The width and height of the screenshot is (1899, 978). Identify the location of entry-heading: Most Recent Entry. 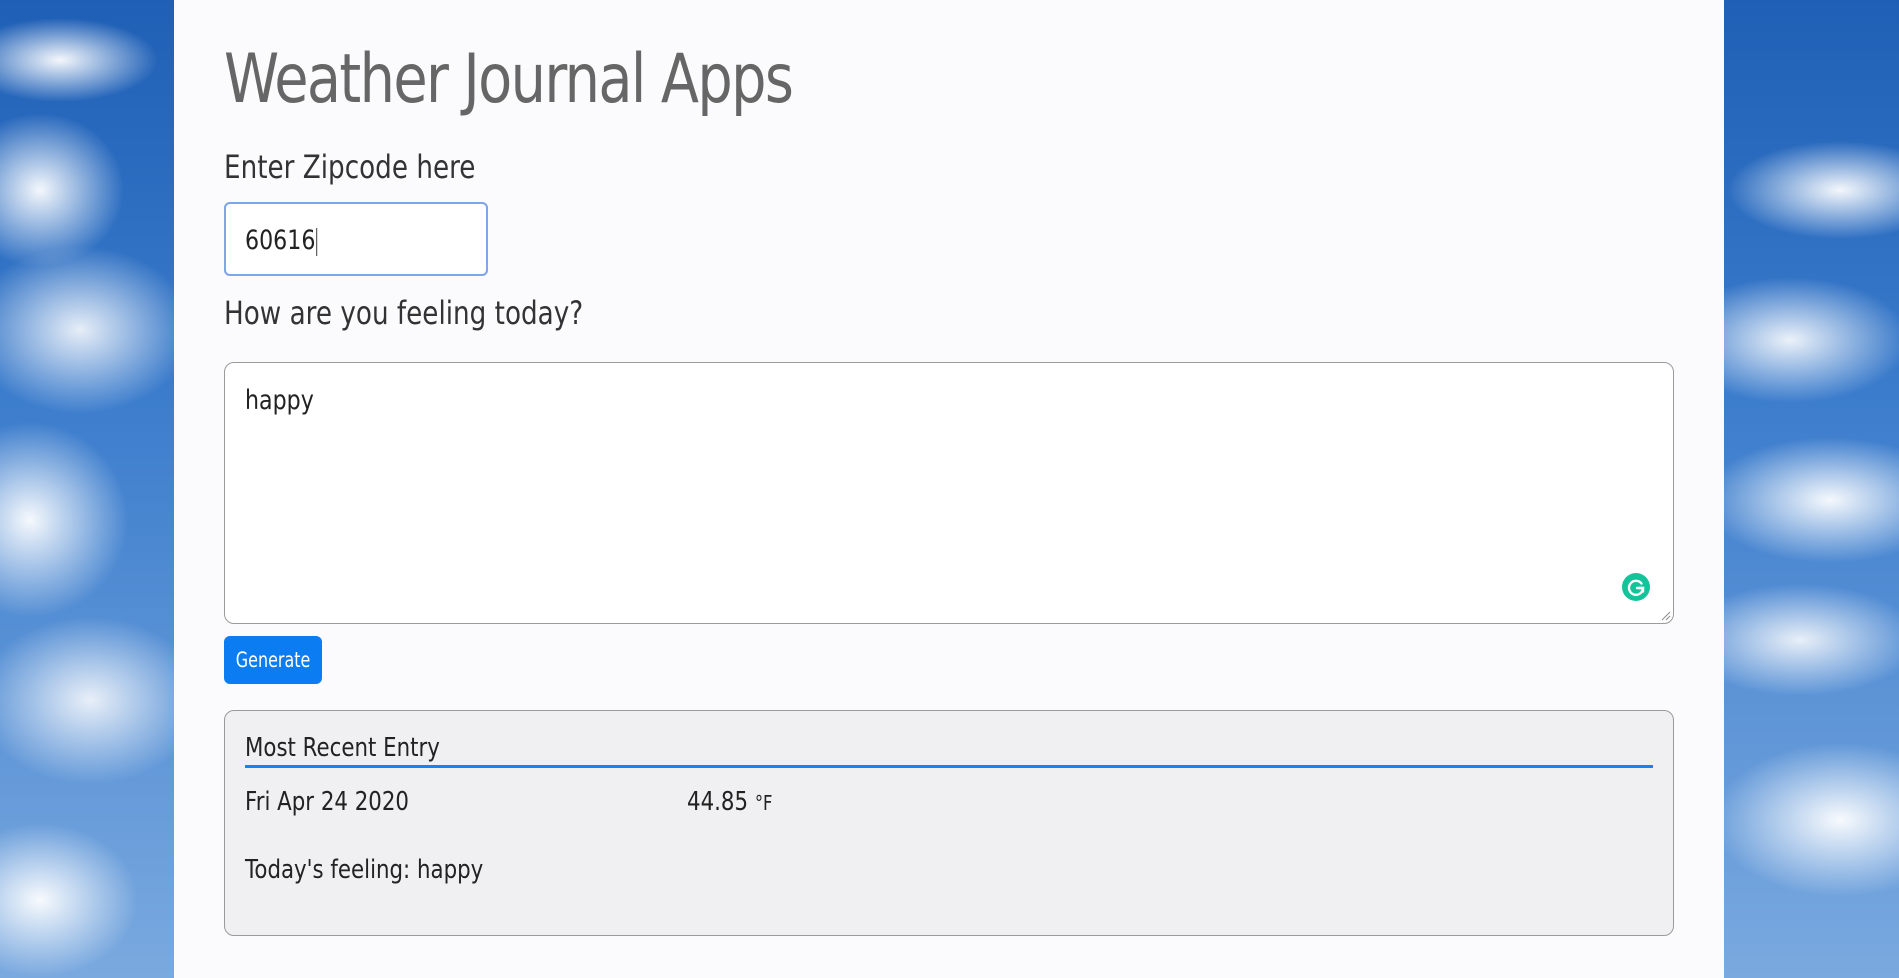
(342, 748).